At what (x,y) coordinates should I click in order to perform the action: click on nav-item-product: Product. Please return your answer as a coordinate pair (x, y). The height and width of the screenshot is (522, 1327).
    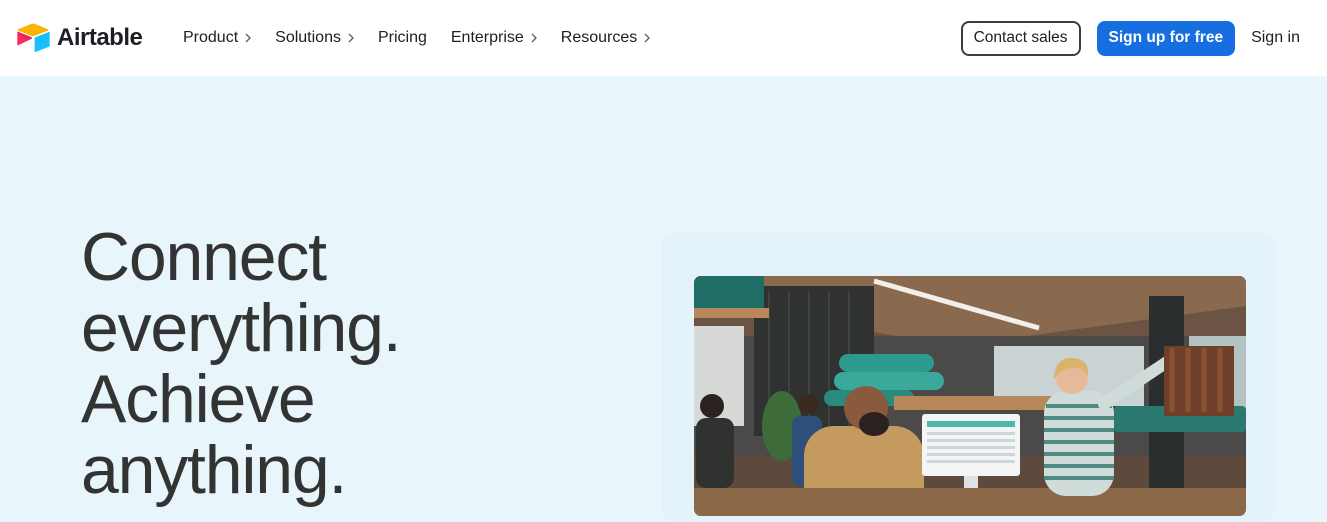
    Looking at the image, I should click on (217, 38).